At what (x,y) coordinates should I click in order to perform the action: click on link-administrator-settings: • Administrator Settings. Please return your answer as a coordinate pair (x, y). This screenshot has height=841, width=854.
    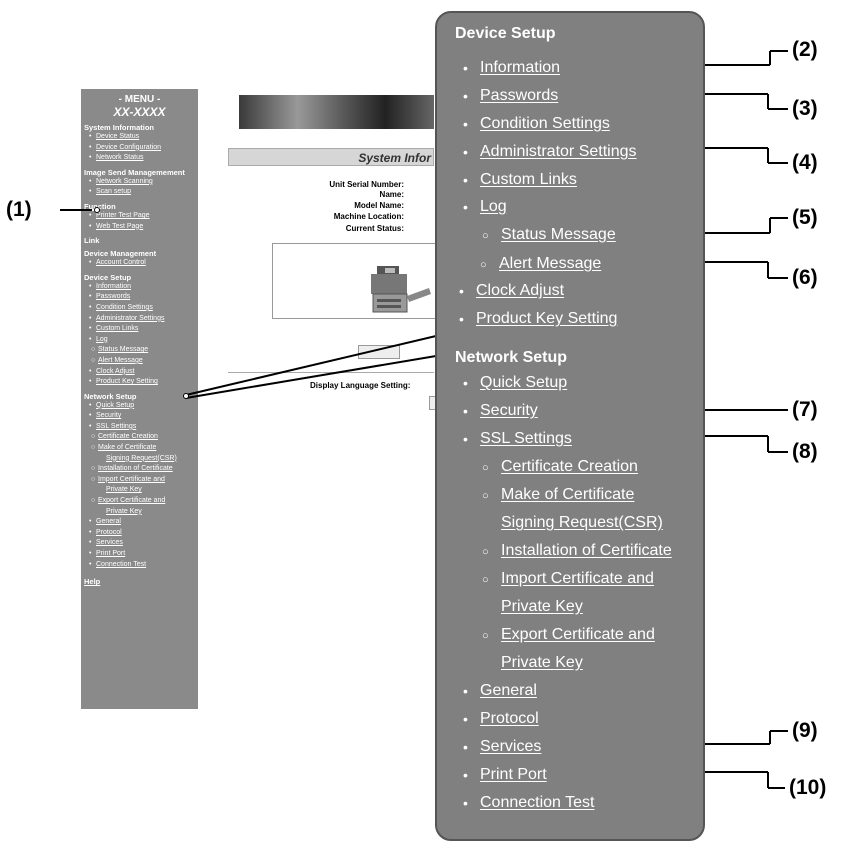
    Looking at the image, I should click on (550, 152).